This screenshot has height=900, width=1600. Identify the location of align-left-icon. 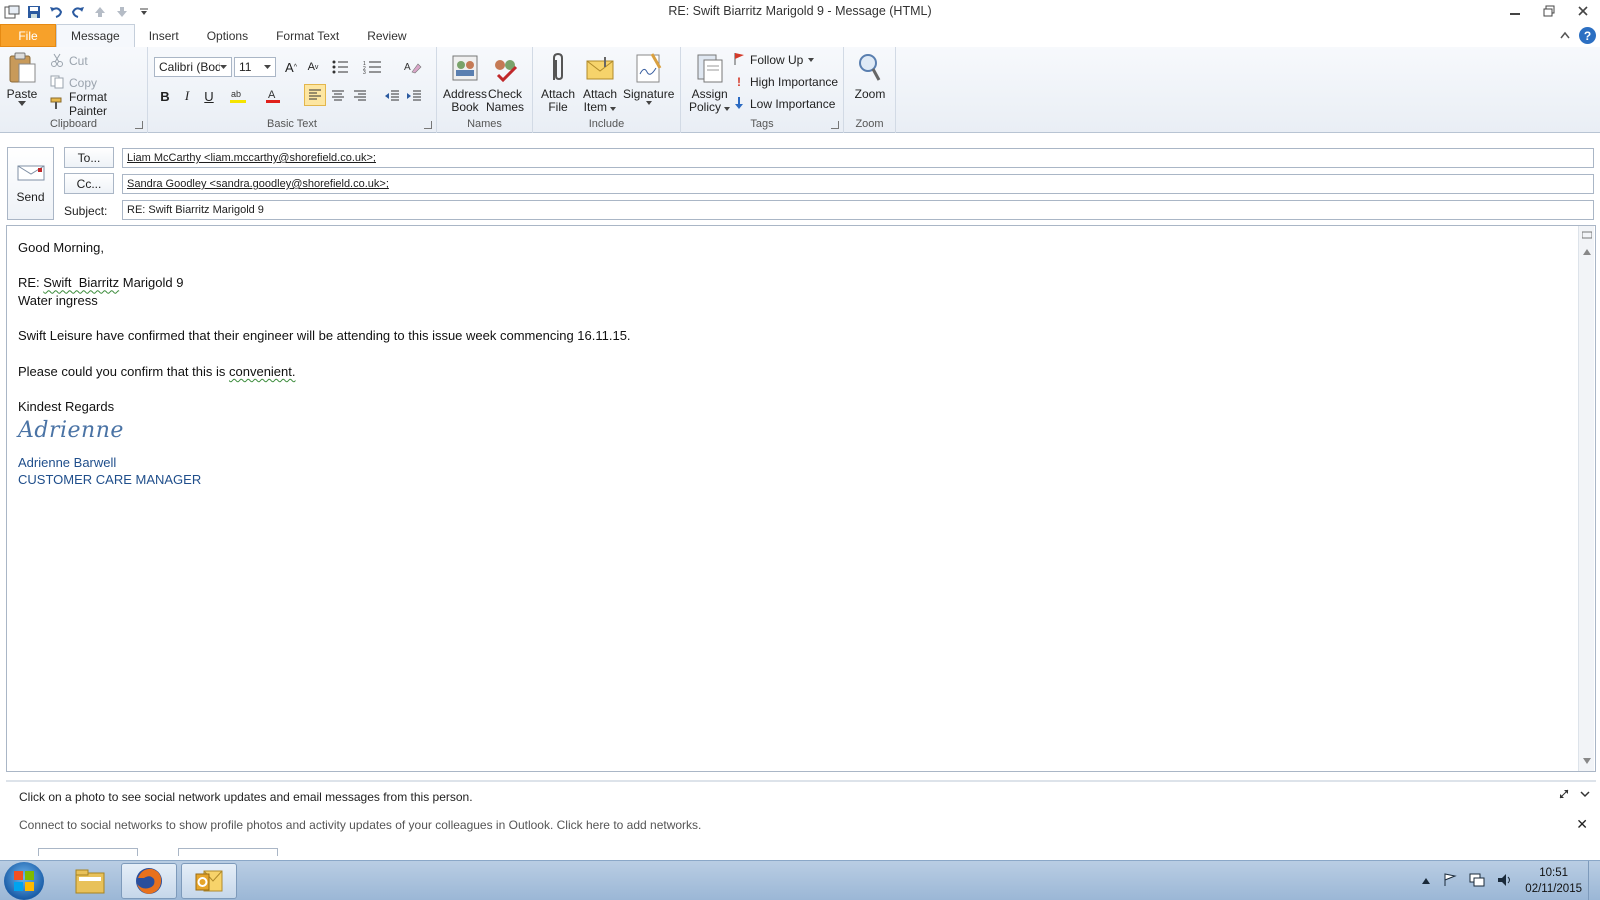
(315, 95).